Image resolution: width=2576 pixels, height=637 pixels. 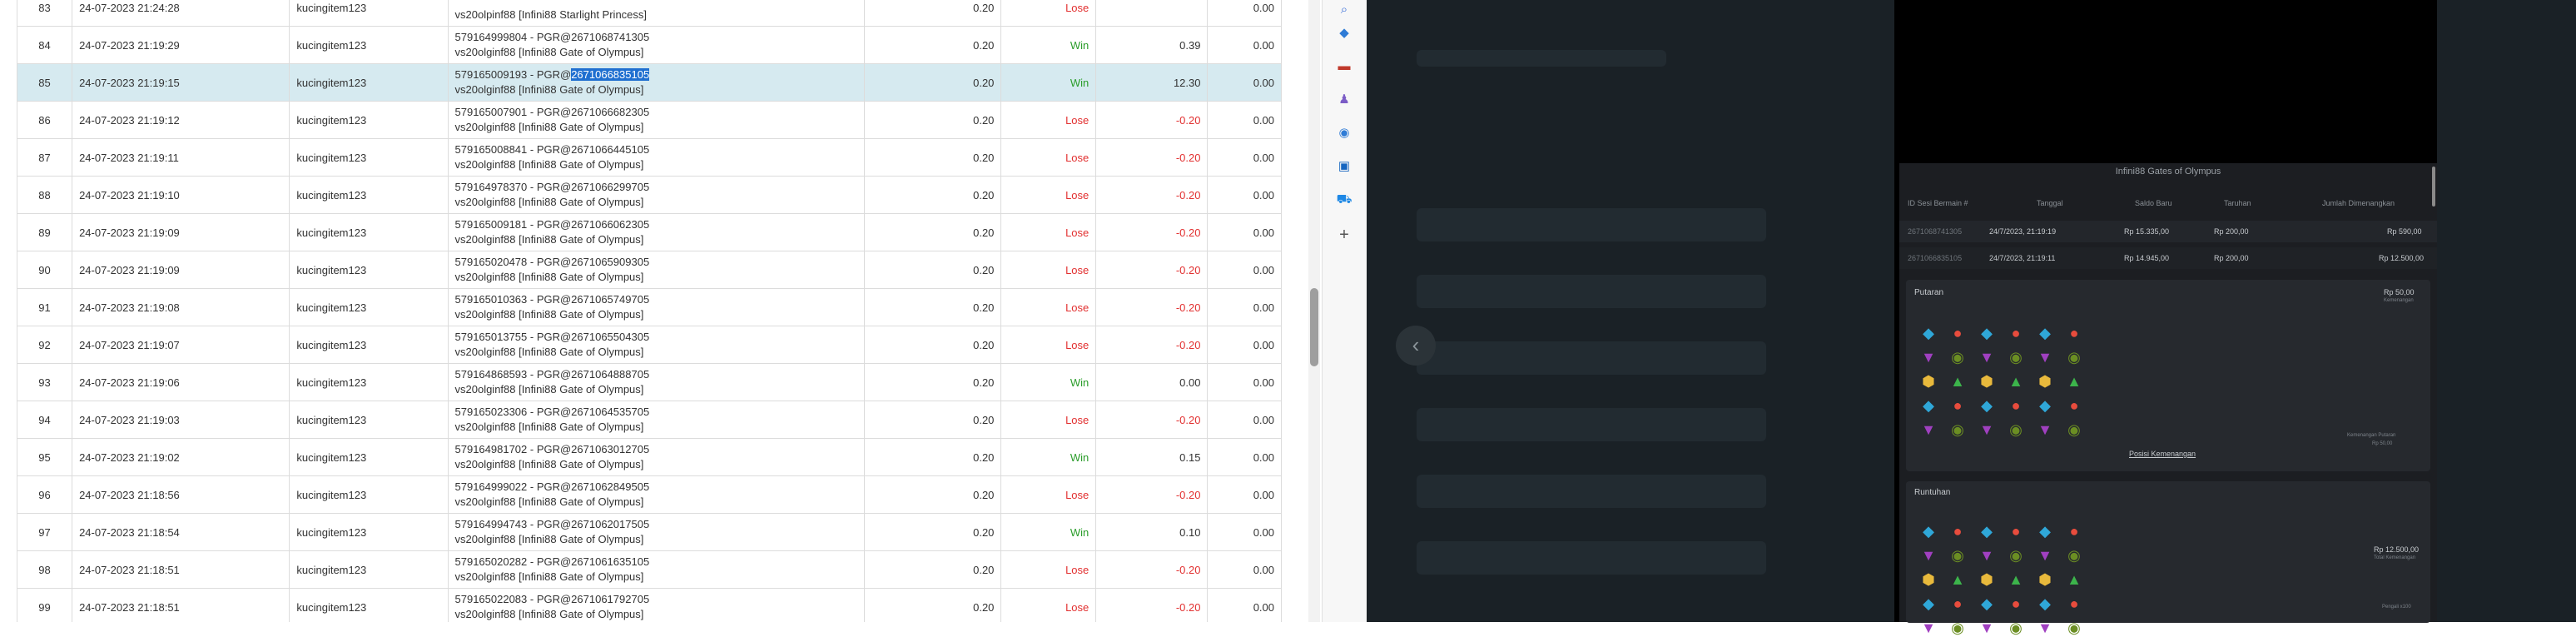 I want to click on row-number: 83, so click(x=44, y=13).